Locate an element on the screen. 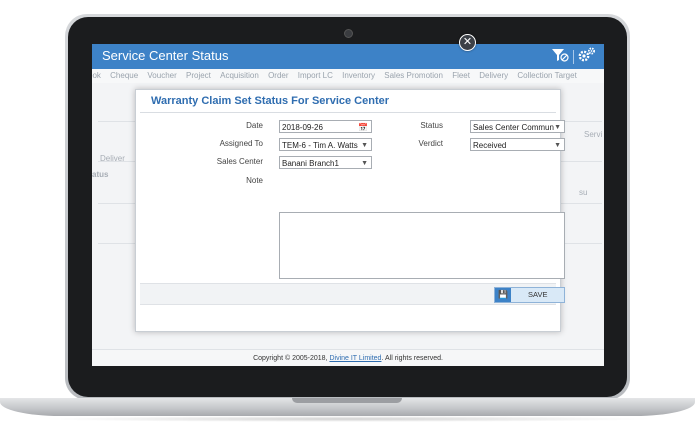  menu-item-voucher: Voucher is located at coordinates (161, 76).